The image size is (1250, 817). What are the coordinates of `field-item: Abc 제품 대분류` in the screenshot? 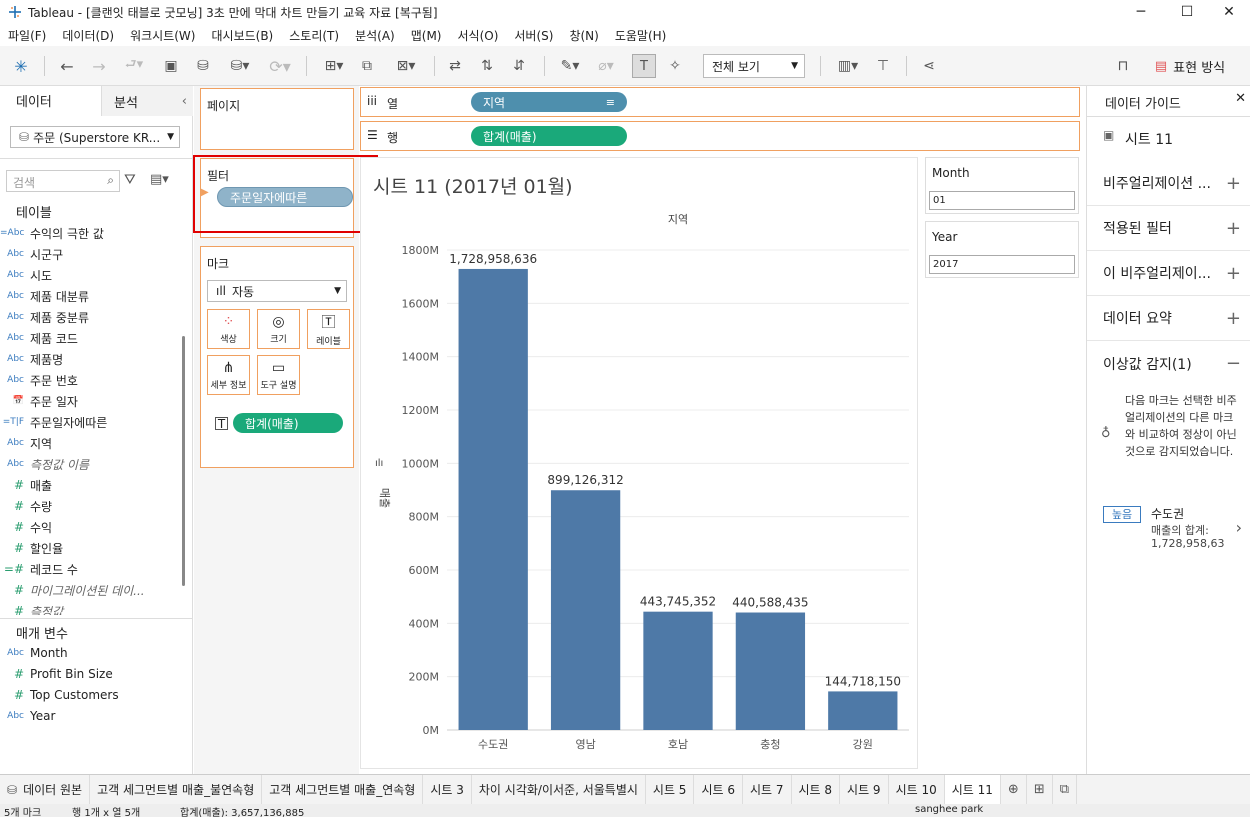 It's located at (91, 296).